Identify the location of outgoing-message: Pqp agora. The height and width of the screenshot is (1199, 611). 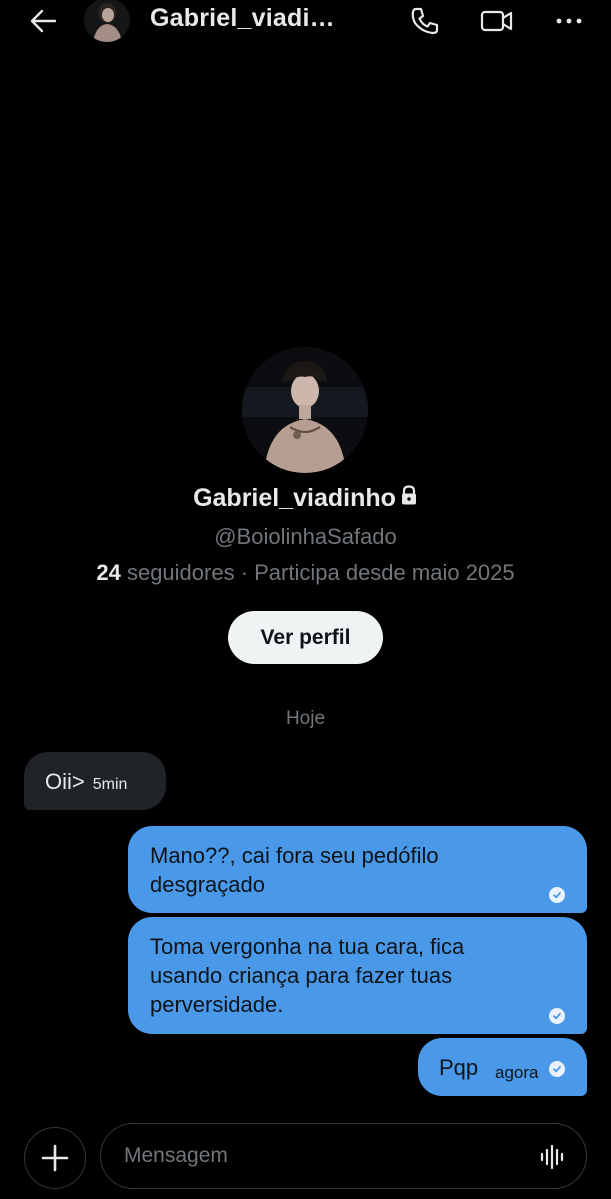
(502, 1067).